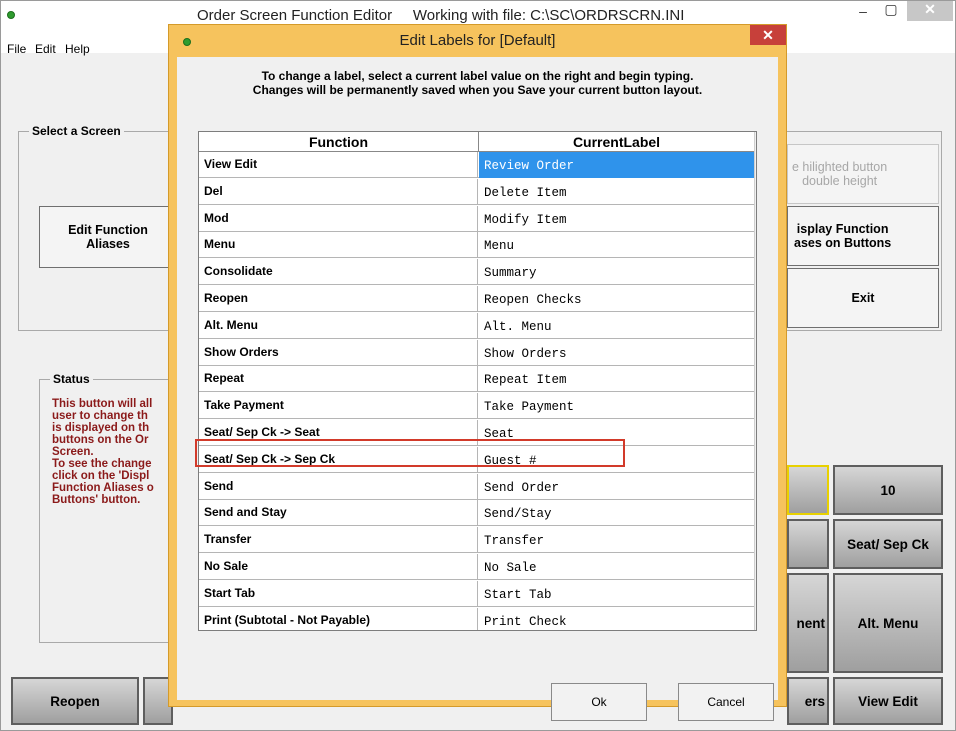 The image size is (956, 731). I want to click on table-row: Show Orders Show Orders, so click(476, 352).